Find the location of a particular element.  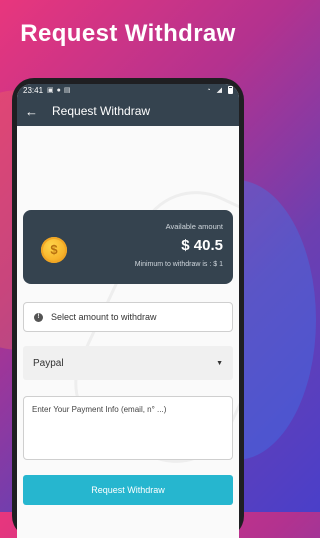

message-icon: ▤ is located at coordinates (67, 90).